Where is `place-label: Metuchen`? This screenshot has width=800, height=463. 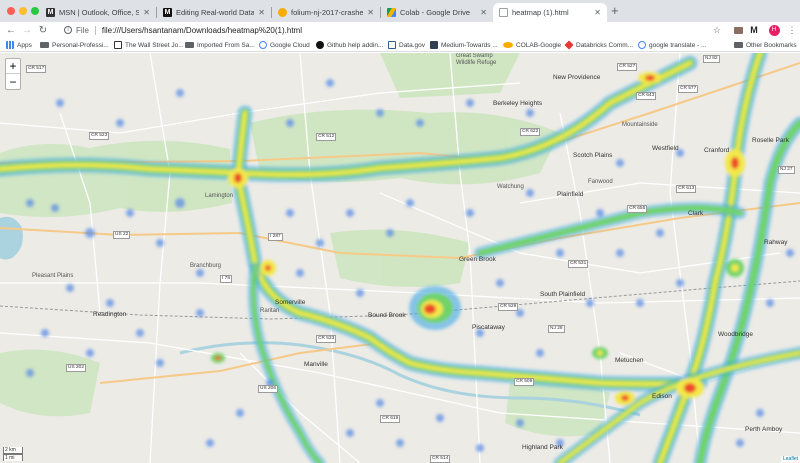 place-label: Metuchen is located at coordinates (629, 360).